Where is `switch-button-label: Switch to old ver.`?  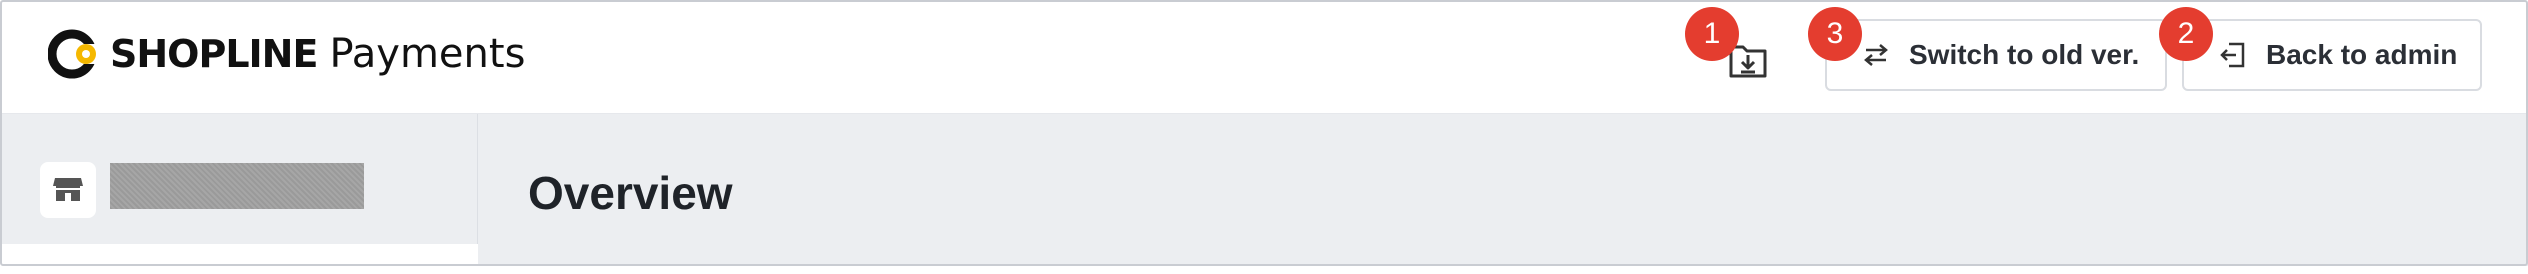
switch-button-label: Switch to old ver. is located at coordinates (2024, 54).